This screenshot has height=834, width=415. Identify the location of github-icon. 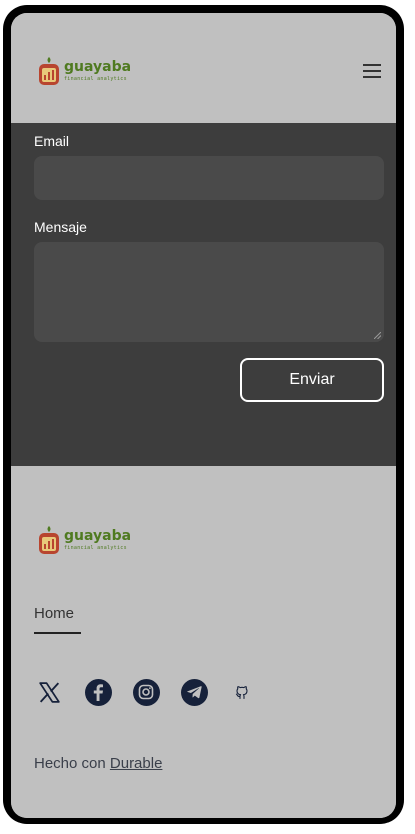
(242, 692).